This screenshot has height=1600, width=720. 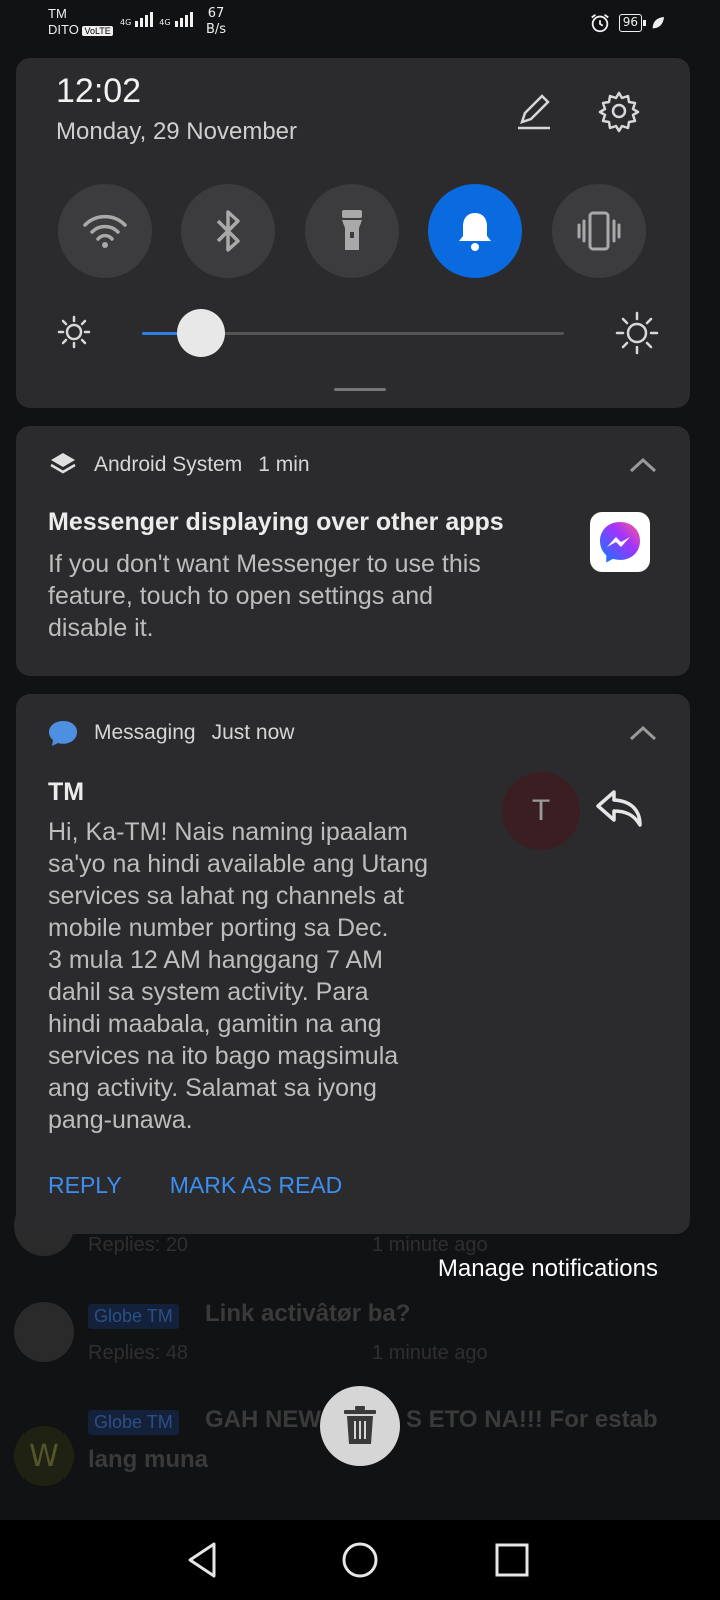 I want to click on app-name: Messaging, so click(x=145, y=732).